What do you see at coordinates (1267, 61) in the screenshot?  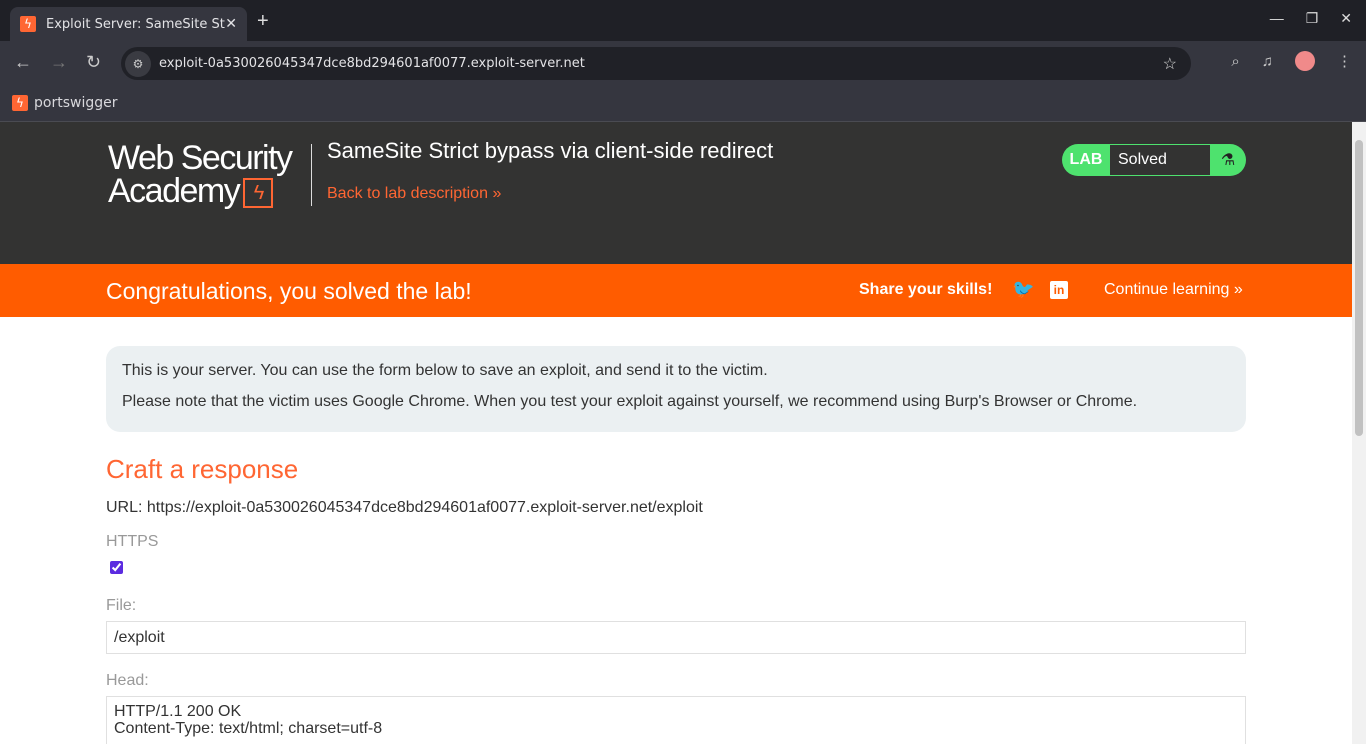 I see `media-icon: ♫` at bounding box center [1267, 61].